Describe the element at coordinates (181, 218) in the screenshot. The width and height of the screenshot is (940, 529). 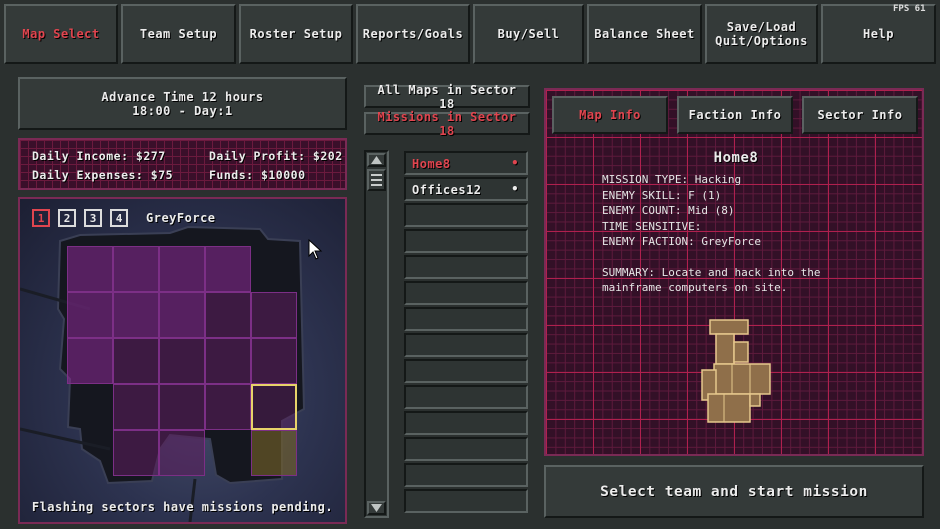
I see `team-name: GreyForce` at that location.